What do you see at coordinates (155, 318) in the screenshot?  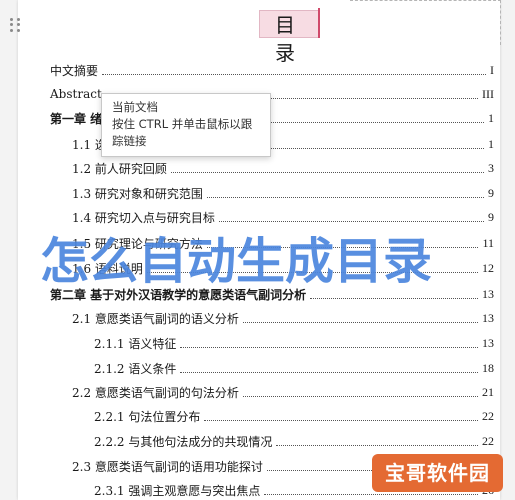 I see `toc-entry-label: 2.1 意愿类语气副词的语义分析` at bounding box center [155, 318].